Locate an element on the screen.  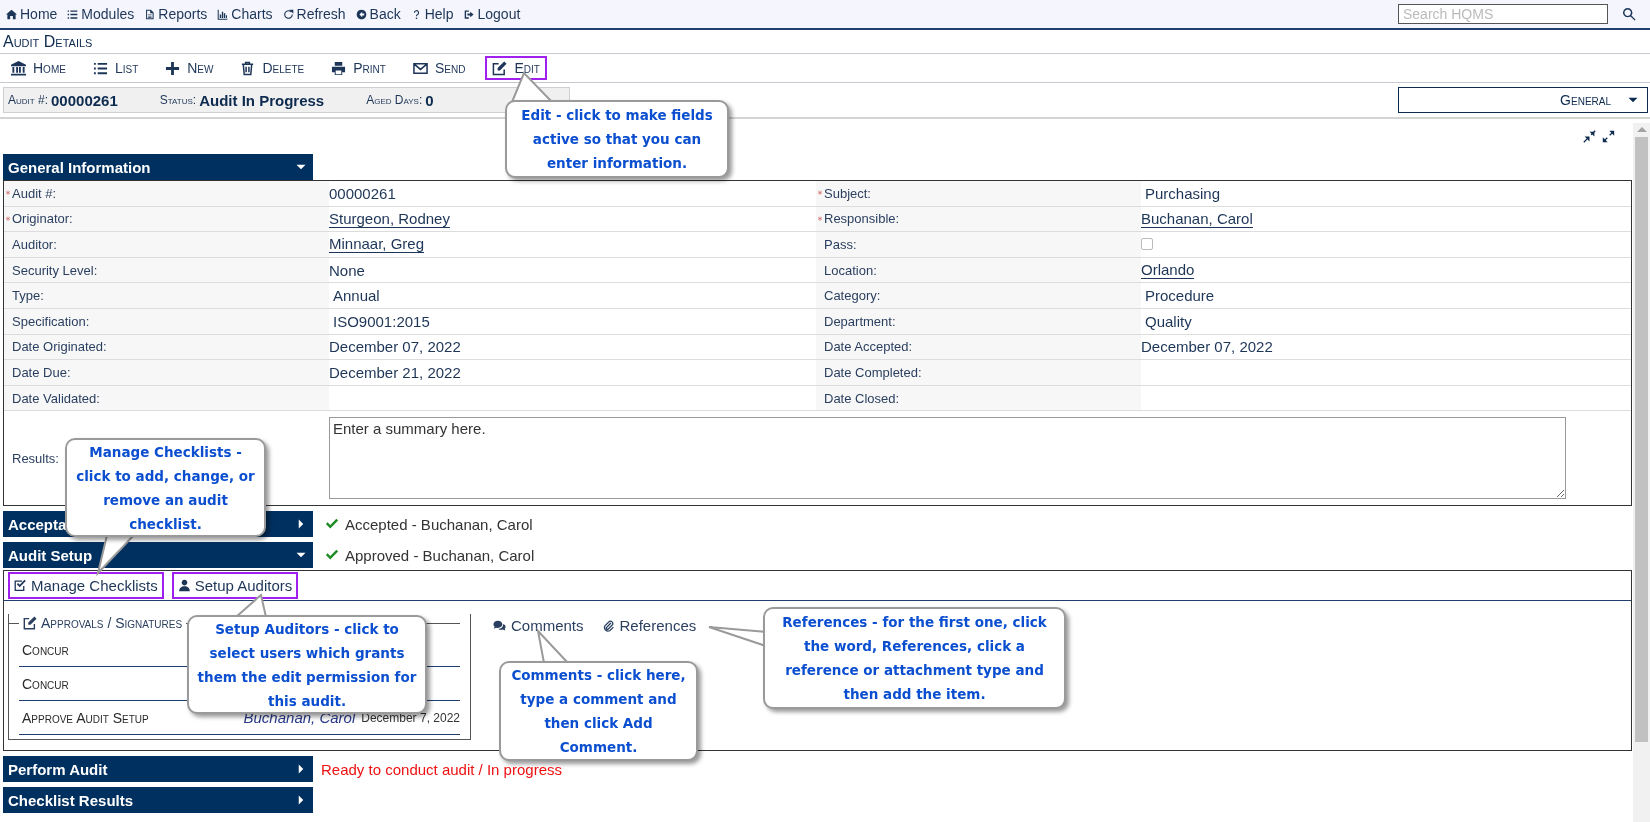
toolbar-button: List is located at coordinates (115, 68).